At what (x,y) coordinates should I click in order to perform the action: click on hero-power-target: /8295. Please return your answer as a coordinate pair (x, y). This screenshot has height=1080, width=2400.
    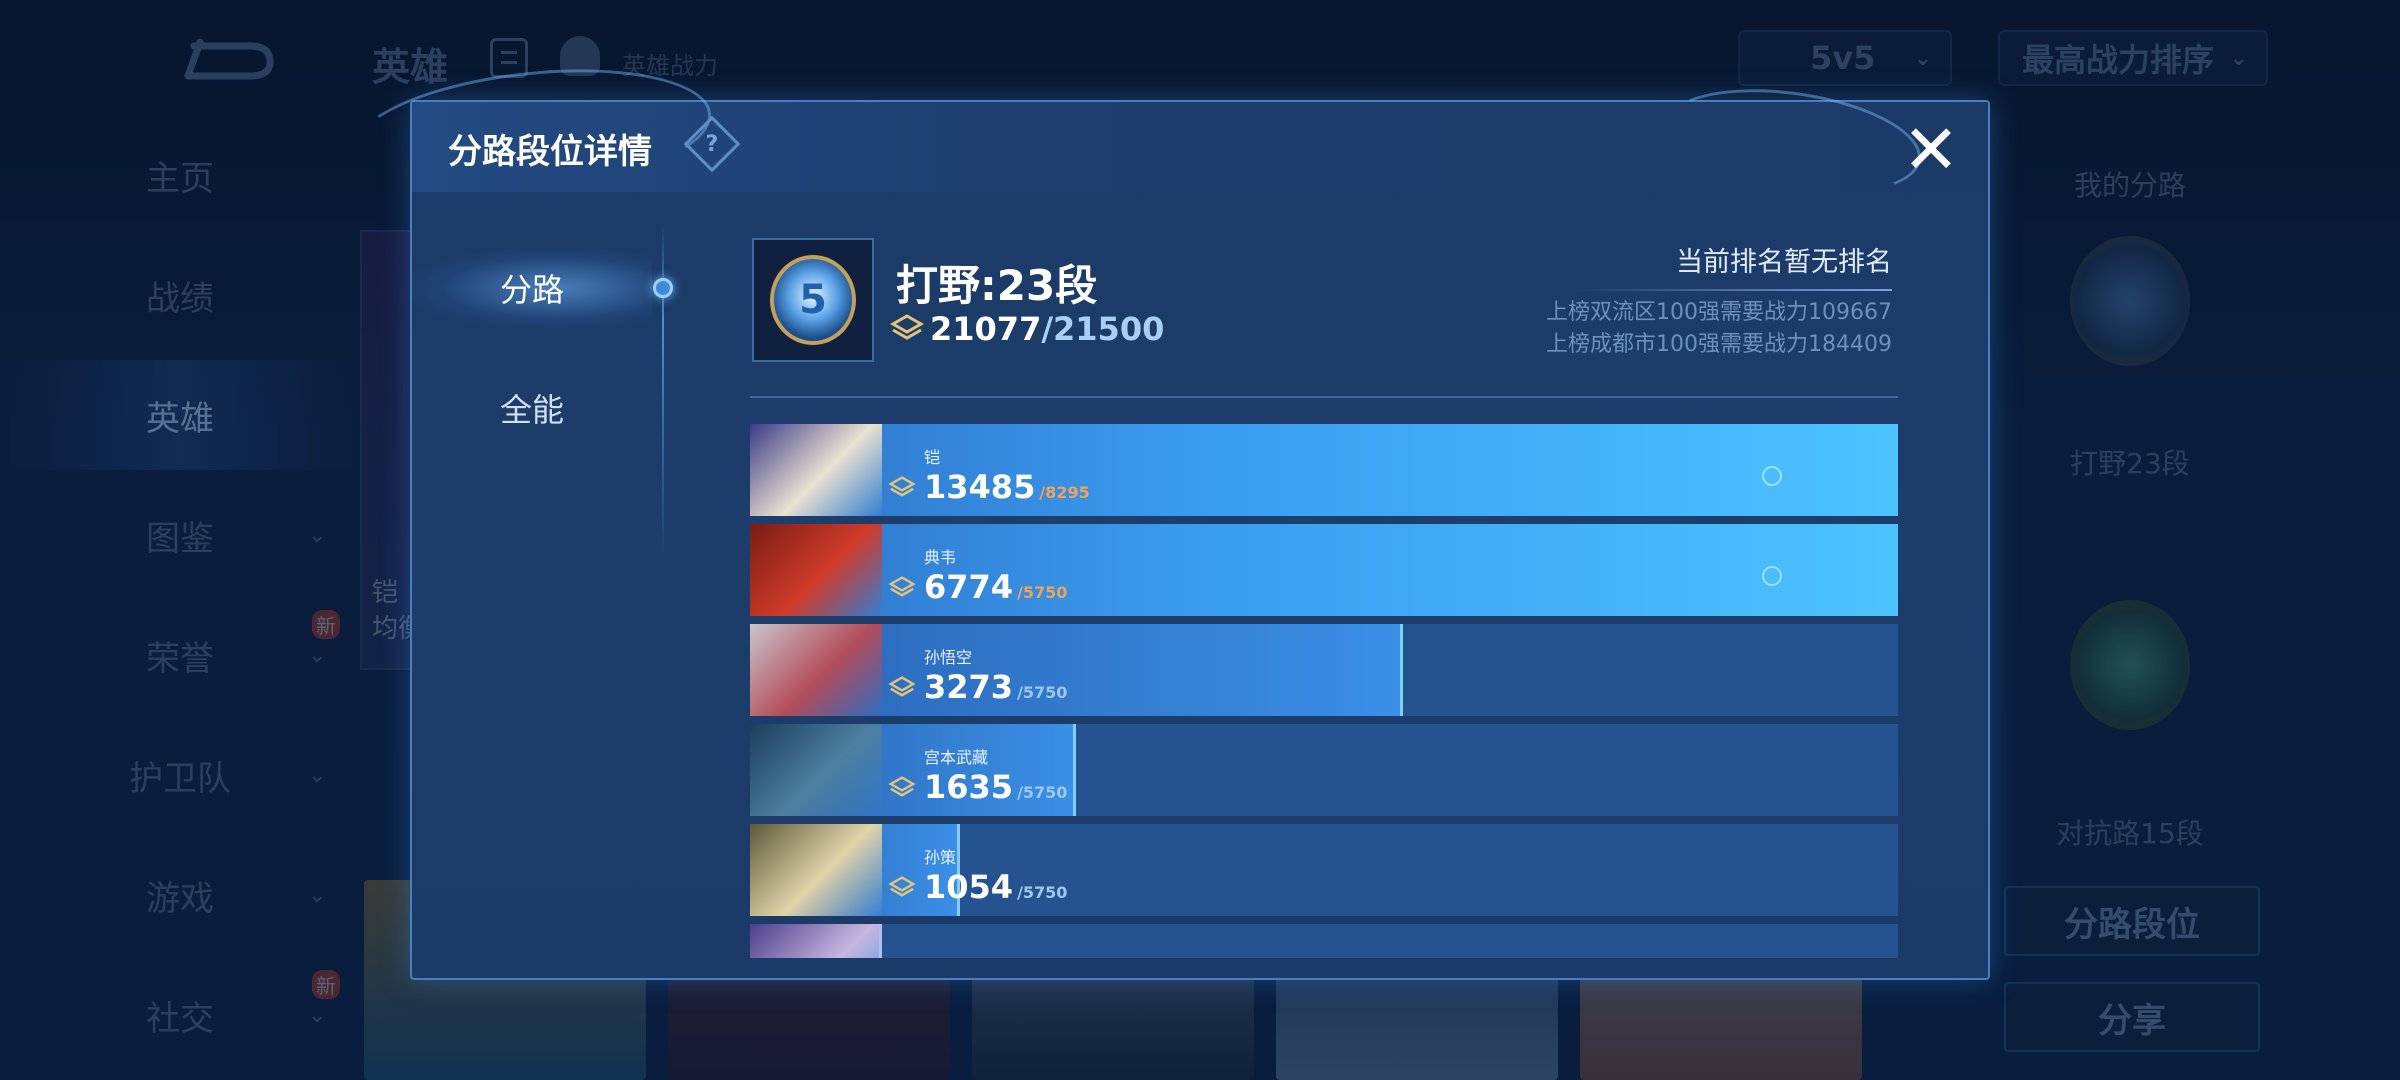
    Looking at the image, I should click on (1064, 492).